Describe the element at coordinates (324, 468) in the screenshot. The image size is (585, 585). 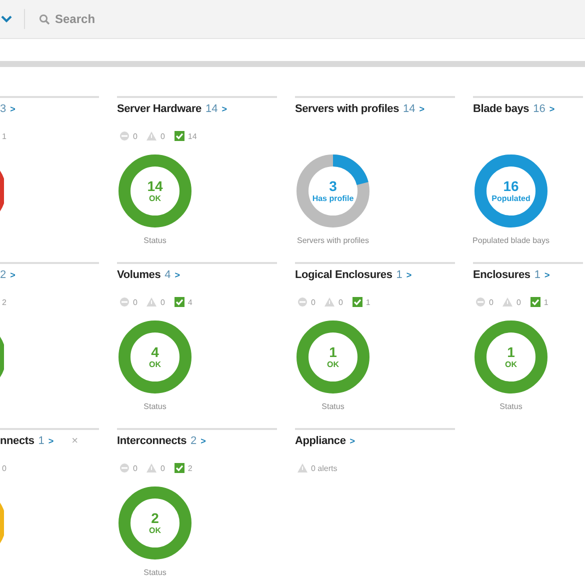
I see `alert-count: 0 alerts` at that location.